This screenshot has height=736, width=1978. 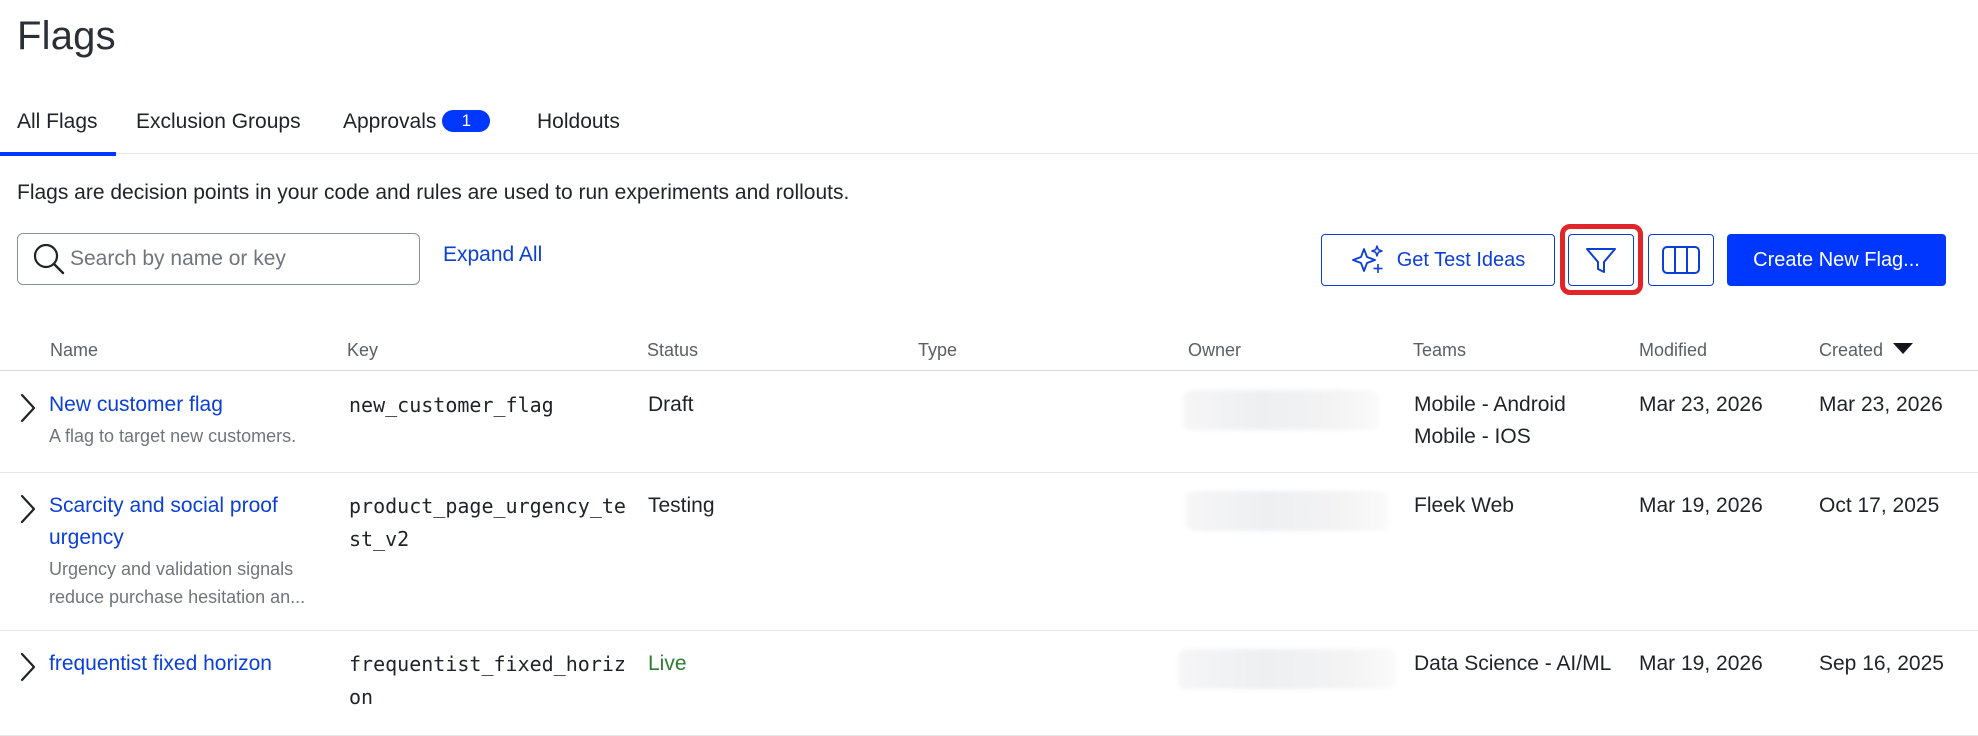 I want to click on columns-icon, so click(x=1681, y=260).